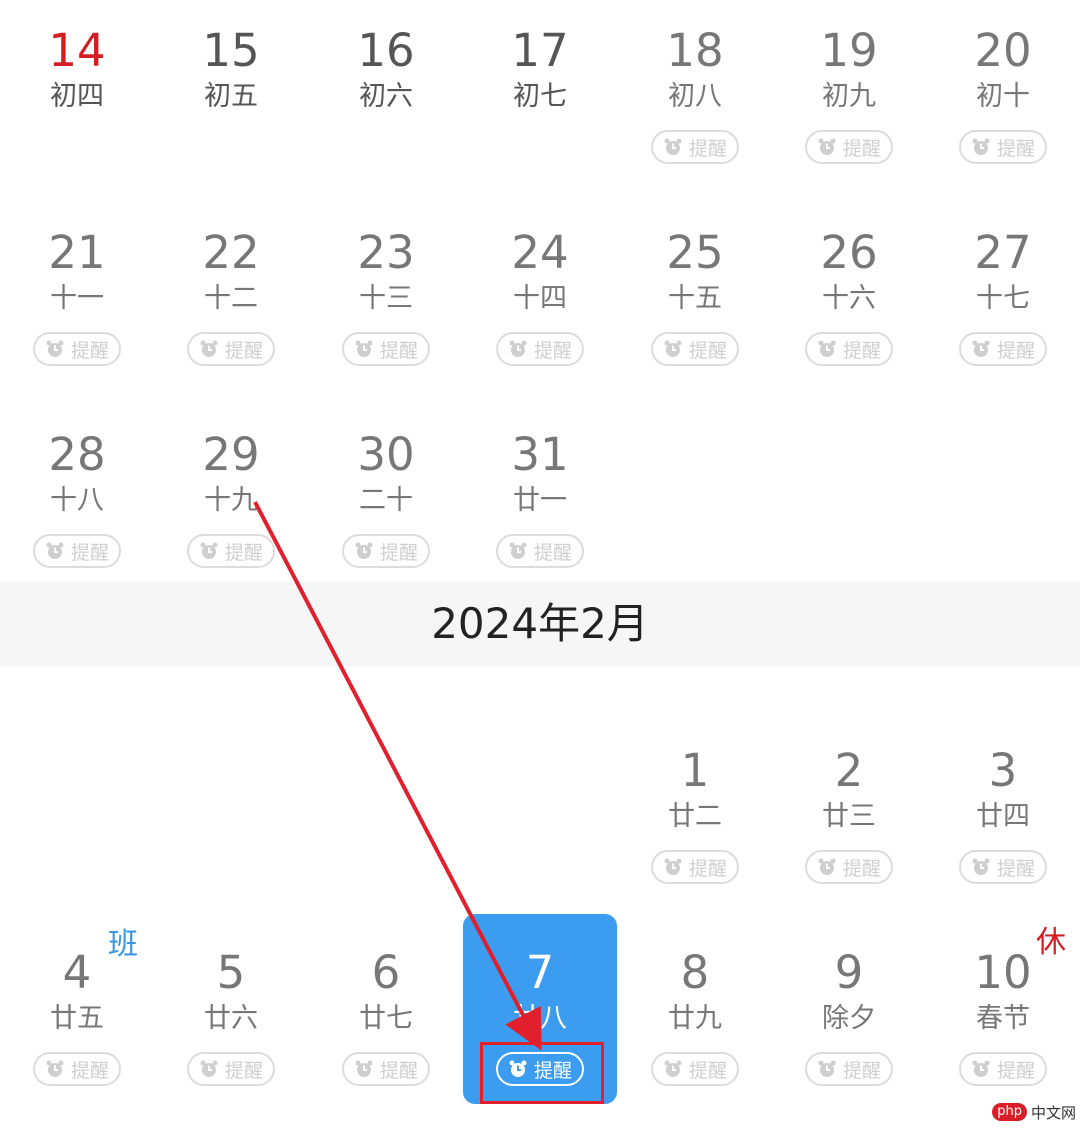 Image resolution: width=1080 pixels, height=1128 pixels. Describe the element at coordinates (231, 454) in the screenshot. I see `day-number: 29` at that location.